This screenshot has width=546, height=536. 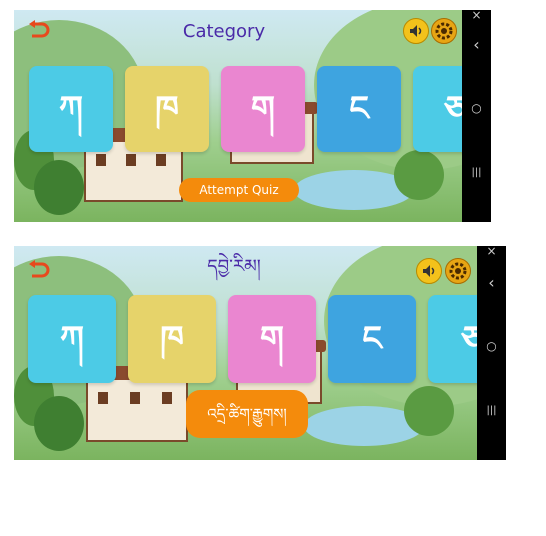 I want to click on page-title: Category, so click(x=224, y=31).